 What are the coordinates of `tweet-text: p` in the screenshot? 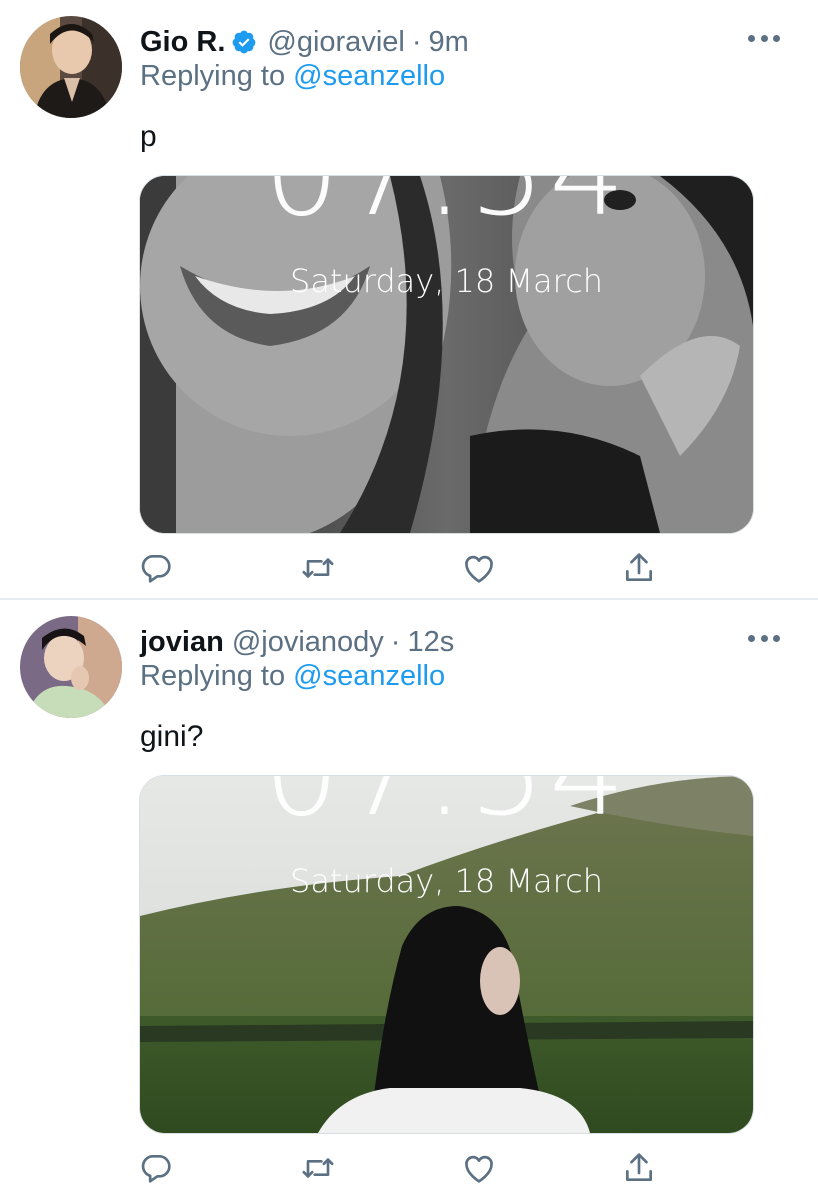 It's located at (148, 136).